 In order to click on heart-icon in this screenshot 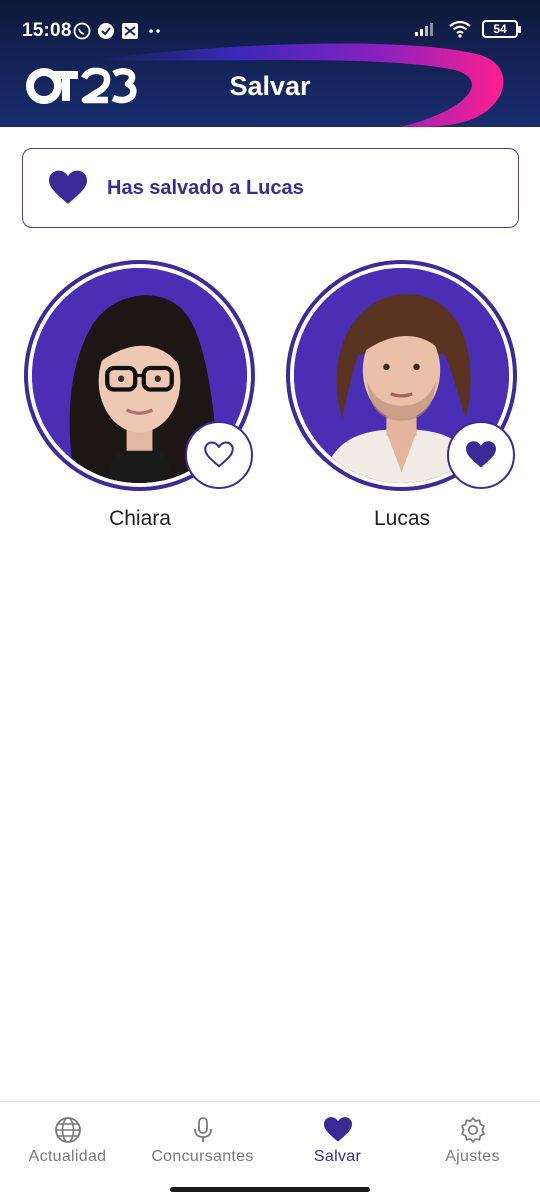, I will do `click(337, 1129)`.